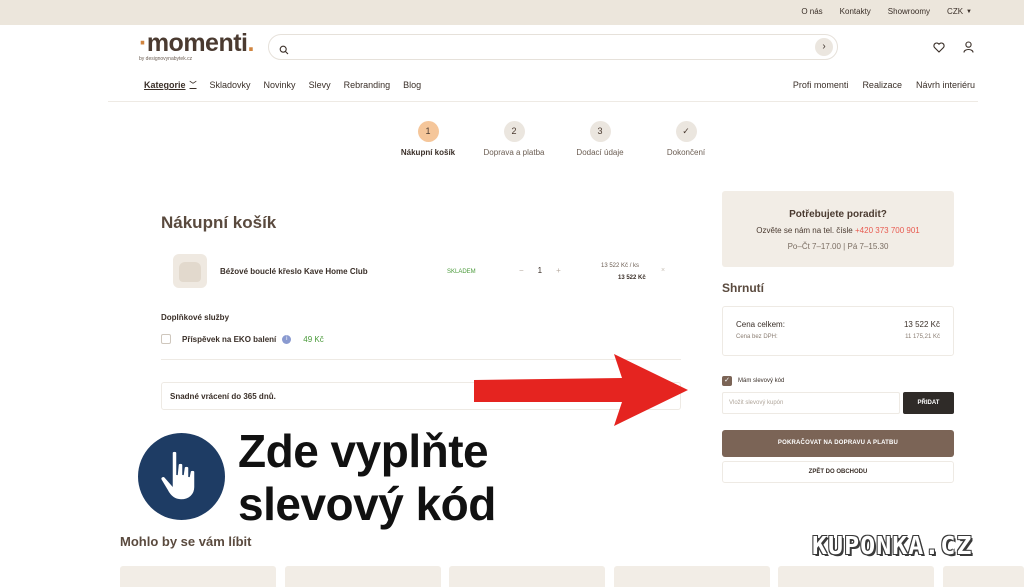 The height and width of the screenshot is (587, 1024). Describe the element at coordinates (412, 85) in the screenshot. I see `nav-blog: Blog` at that location.